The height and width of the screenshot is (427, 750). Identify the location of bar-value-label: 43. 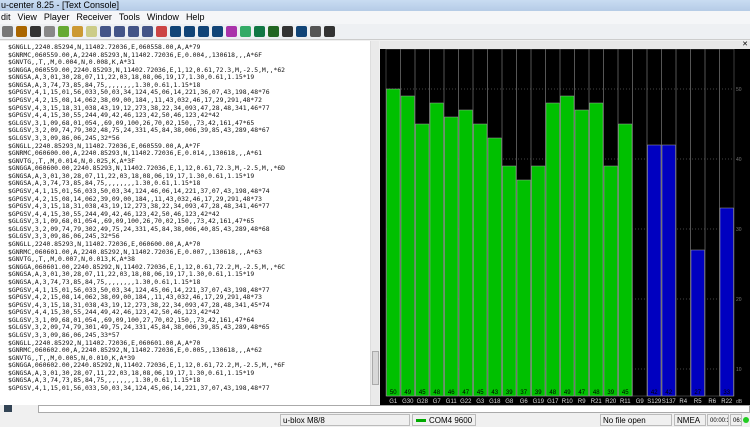
(494, 393).